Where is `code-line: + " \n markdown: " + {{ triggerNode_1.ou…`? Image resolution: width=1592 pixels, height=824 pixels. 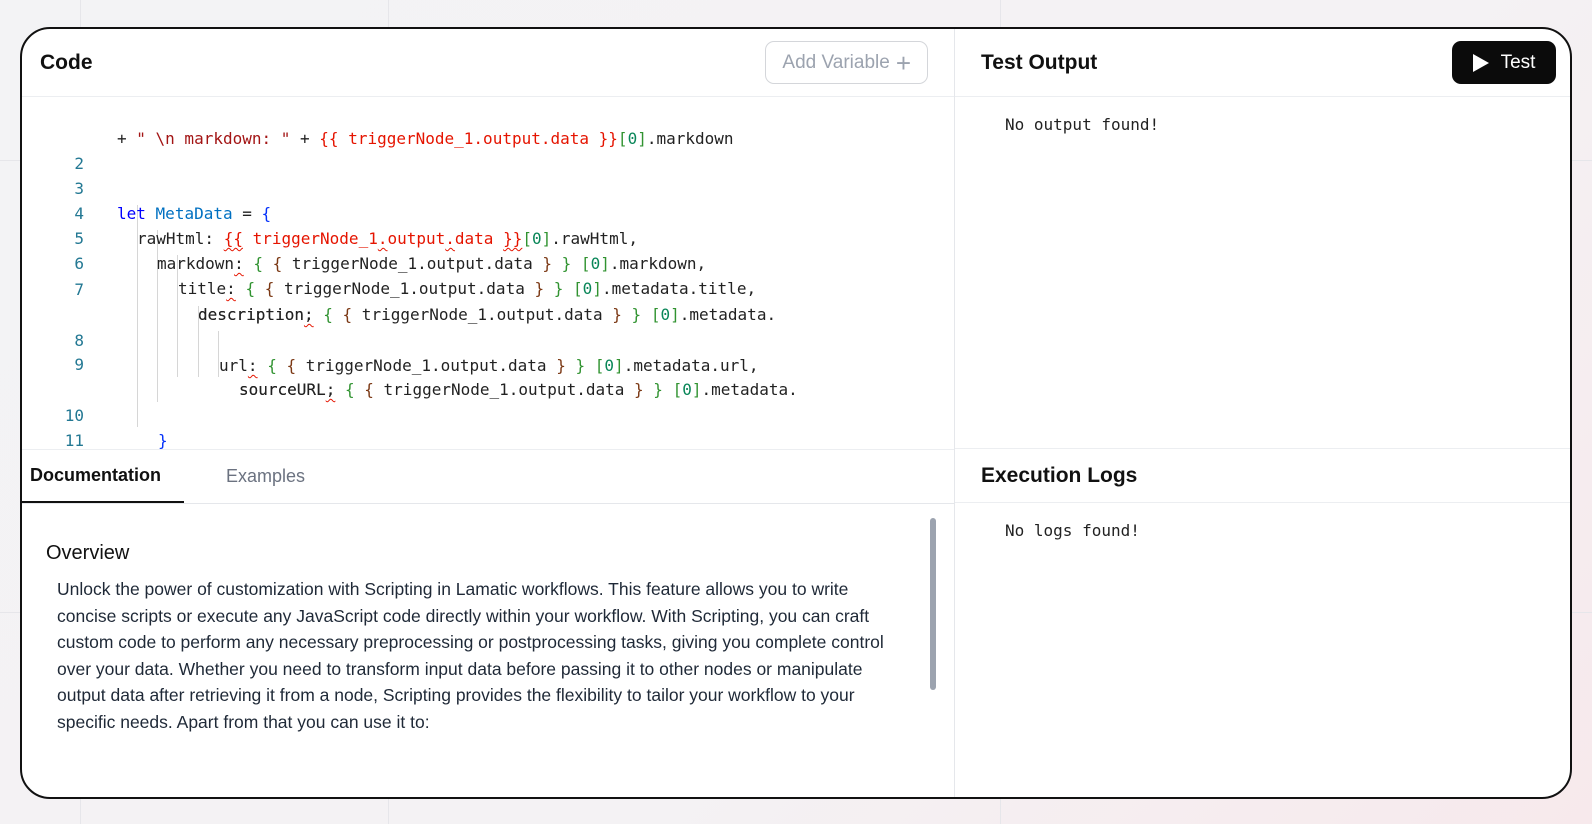
code-line: + " \n markdown: " + {{ triggerNode_1.ou… is located at coordinates (488, 124).